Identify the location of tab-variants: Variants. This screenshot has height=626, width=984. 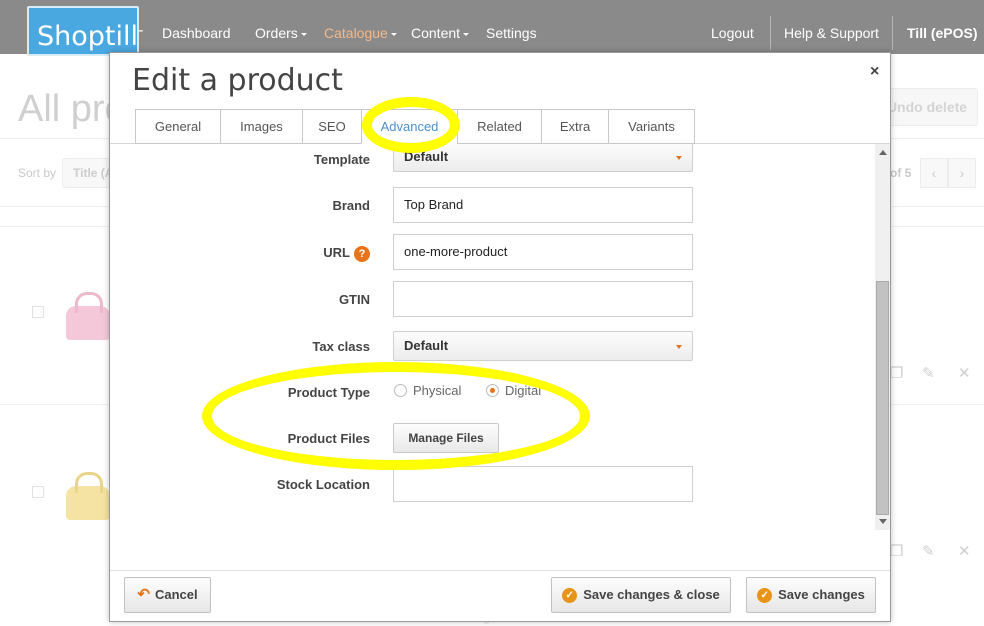
(651, 126).